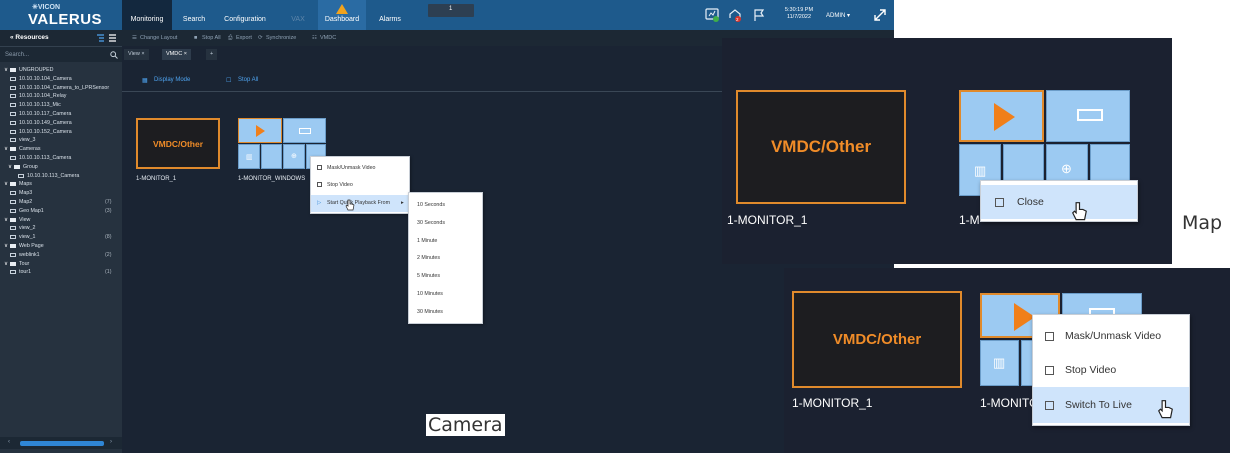  What do you see at coordinates (445, 294) in the screenshot?
I see `playback-duration-item: 10 Minutes` at bounding box center [445, 294].